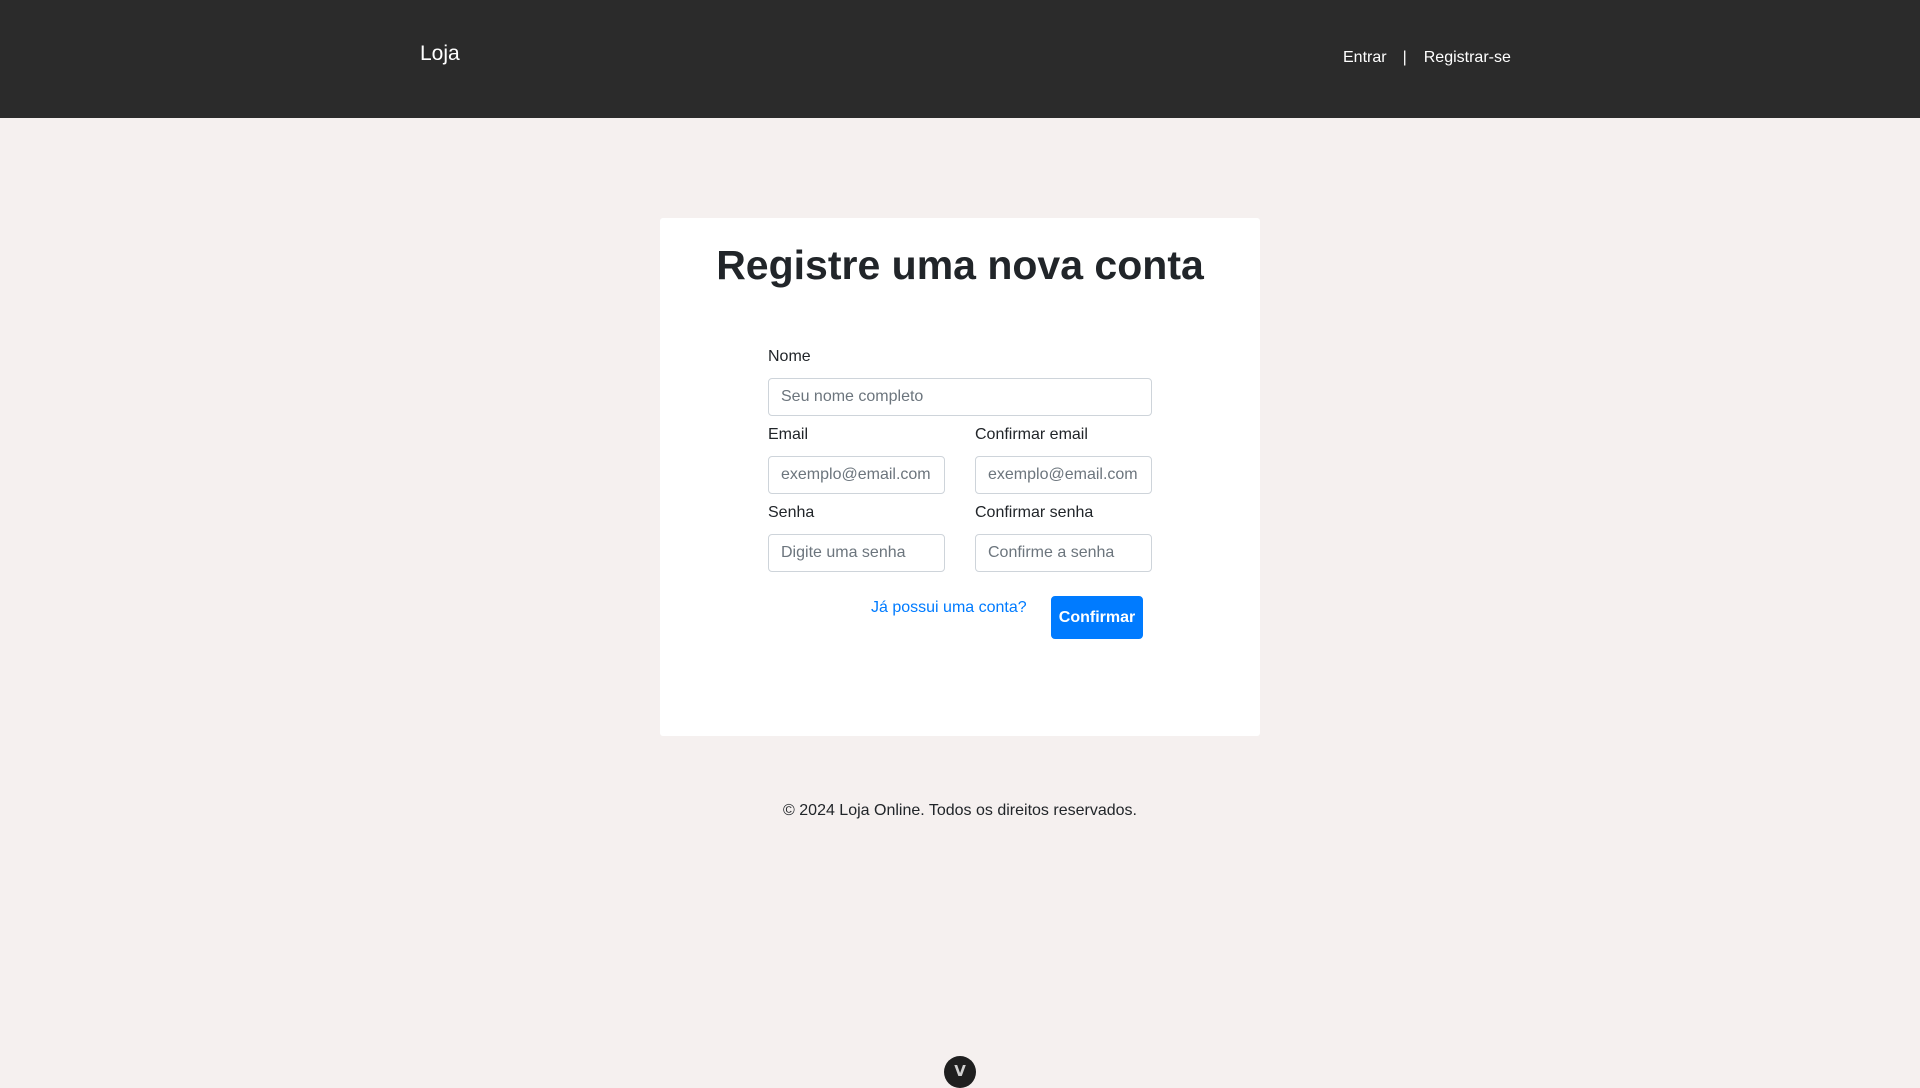 Image resolution: width=1920 pixels, height=1088 pixels. What do you see at coordinates (856, 475) in the screenshot?
I see `email-input` at bounding box center [856, 475].